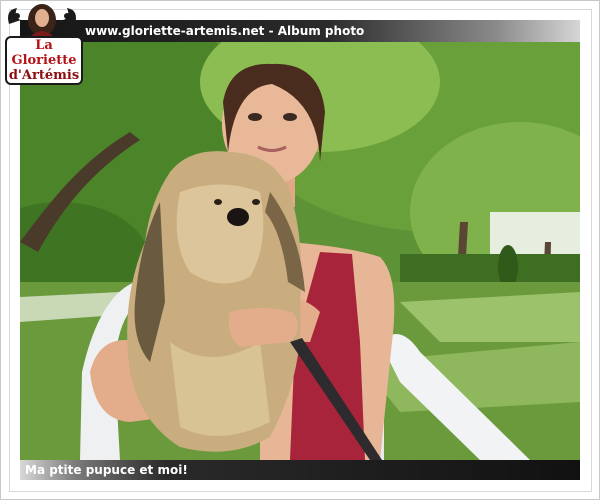  What do you see at coordinates (44, 53) in the screenshot?
I see `logo-line-1: La Gloriette` at bounding box center [44, 53].